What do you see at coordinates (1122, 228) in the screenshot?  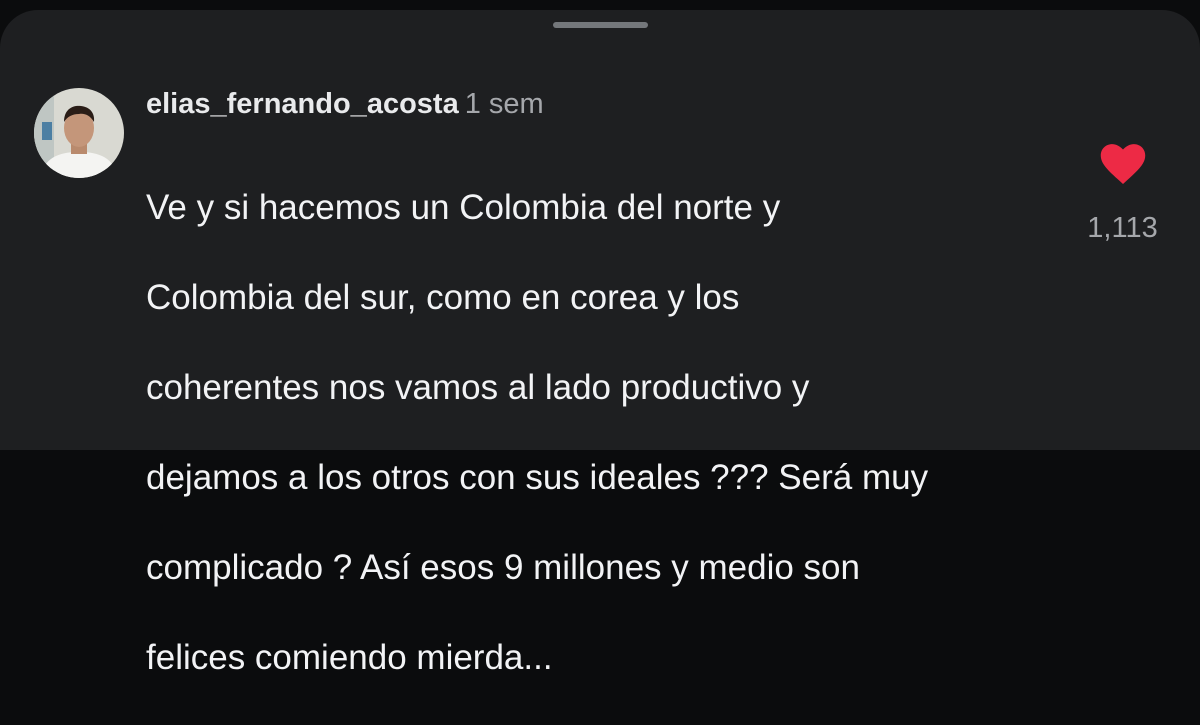 I see `like-count: 1,113` at bounding box center [1122, 228].